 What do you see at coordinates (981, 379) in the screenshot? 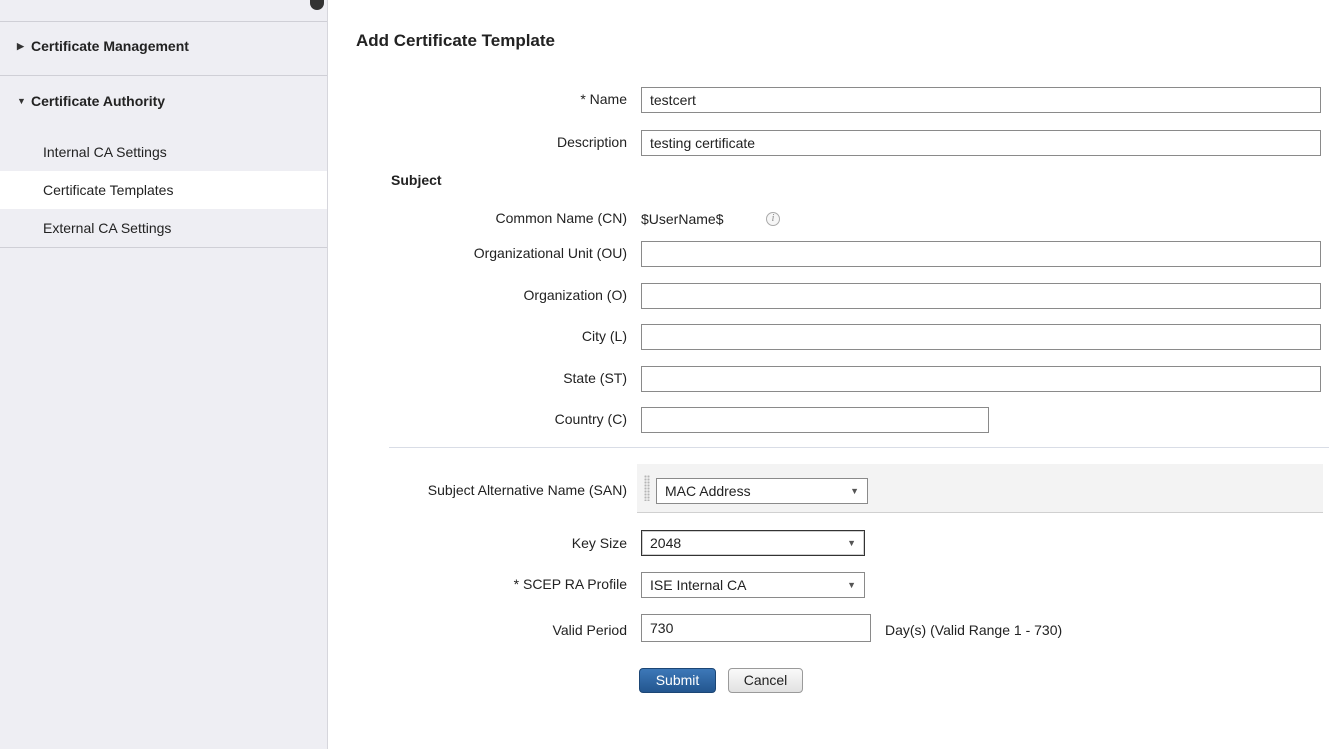
I see `state-field` at bounding box center [981, 379].